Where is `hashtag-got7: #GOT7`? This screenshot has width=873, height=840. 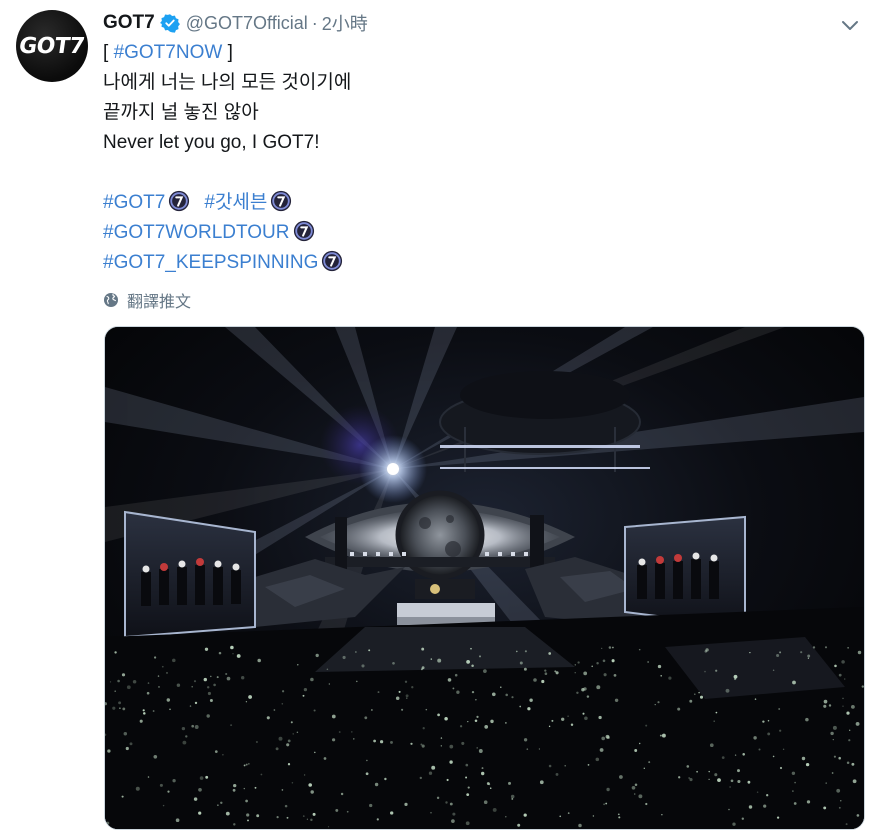
hashtag-got7: #GOT7 is located at coordinates (134, 202).